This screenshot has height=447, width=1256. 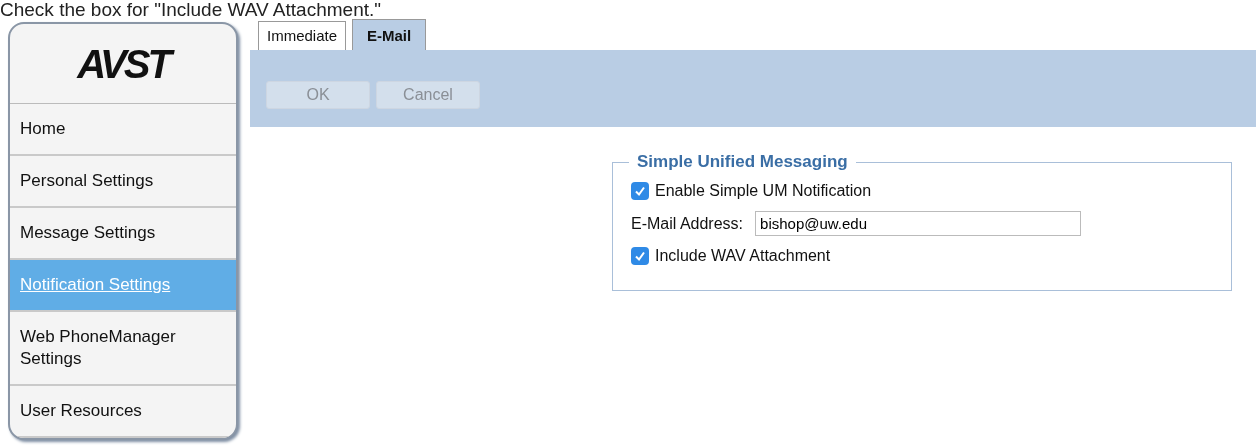 What do you see at coordinates (123, 412) in the screenshot?
I see `sidebar-link: User Resources` at bounding box center [123, 412].